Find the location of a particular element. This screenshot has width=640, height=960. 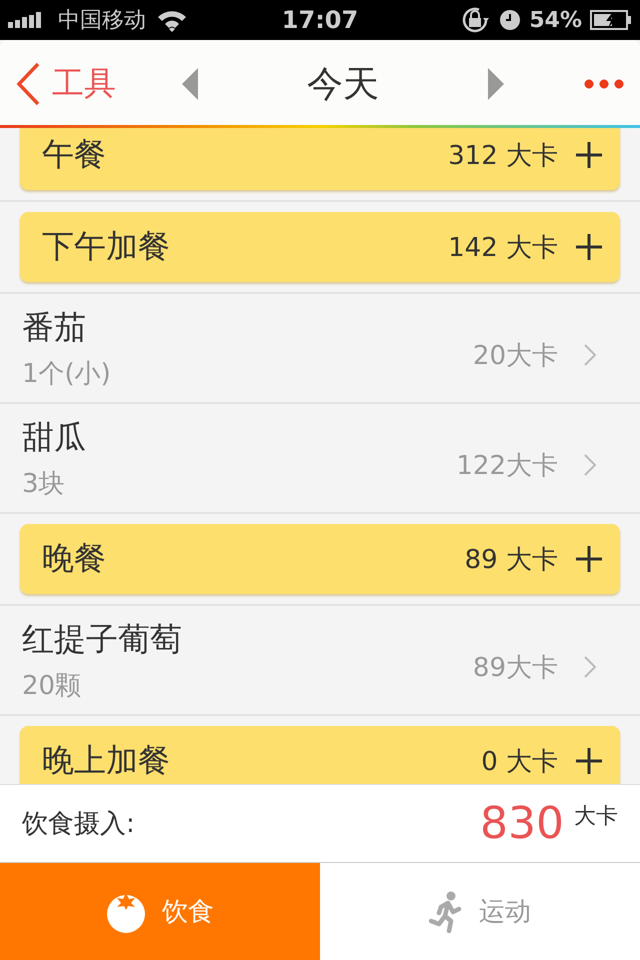

food-name: 甜瓜 is located at coordinates (54, 437).